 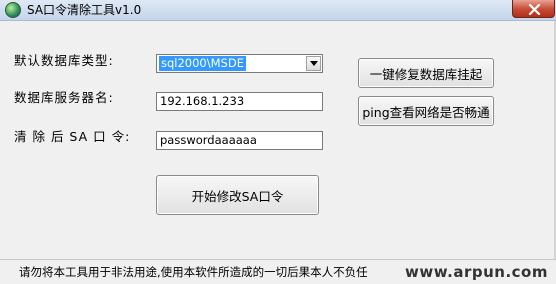 I want to click on start-change-password-button: 开始修改SA口令, so click(x=237, y=195).